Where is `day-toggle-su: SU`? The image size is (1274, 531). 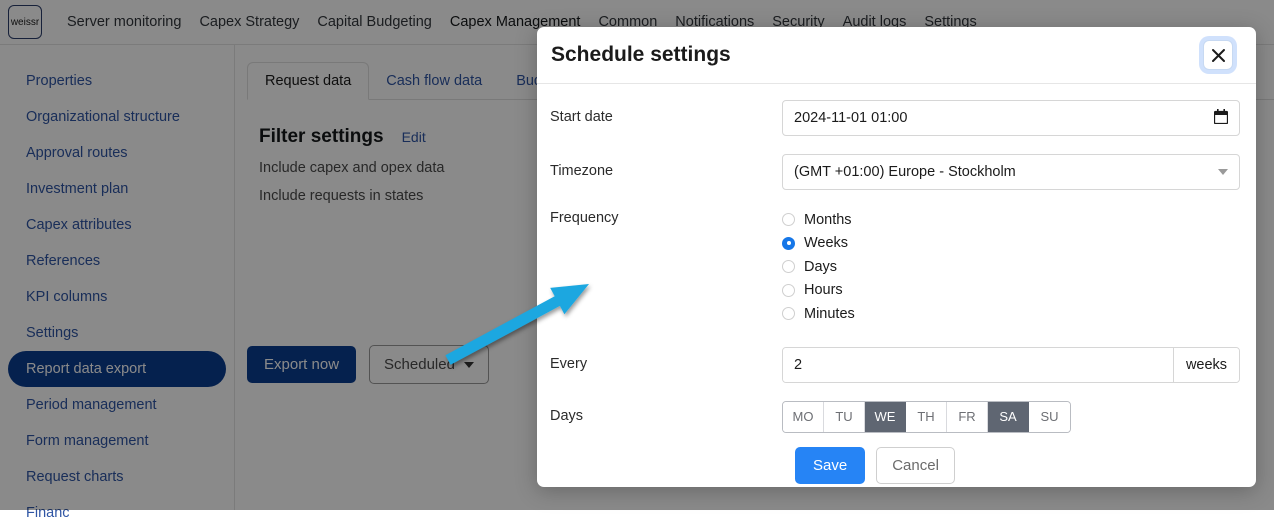 day-toggle-su: SU is located at coordinates (1049, 417).